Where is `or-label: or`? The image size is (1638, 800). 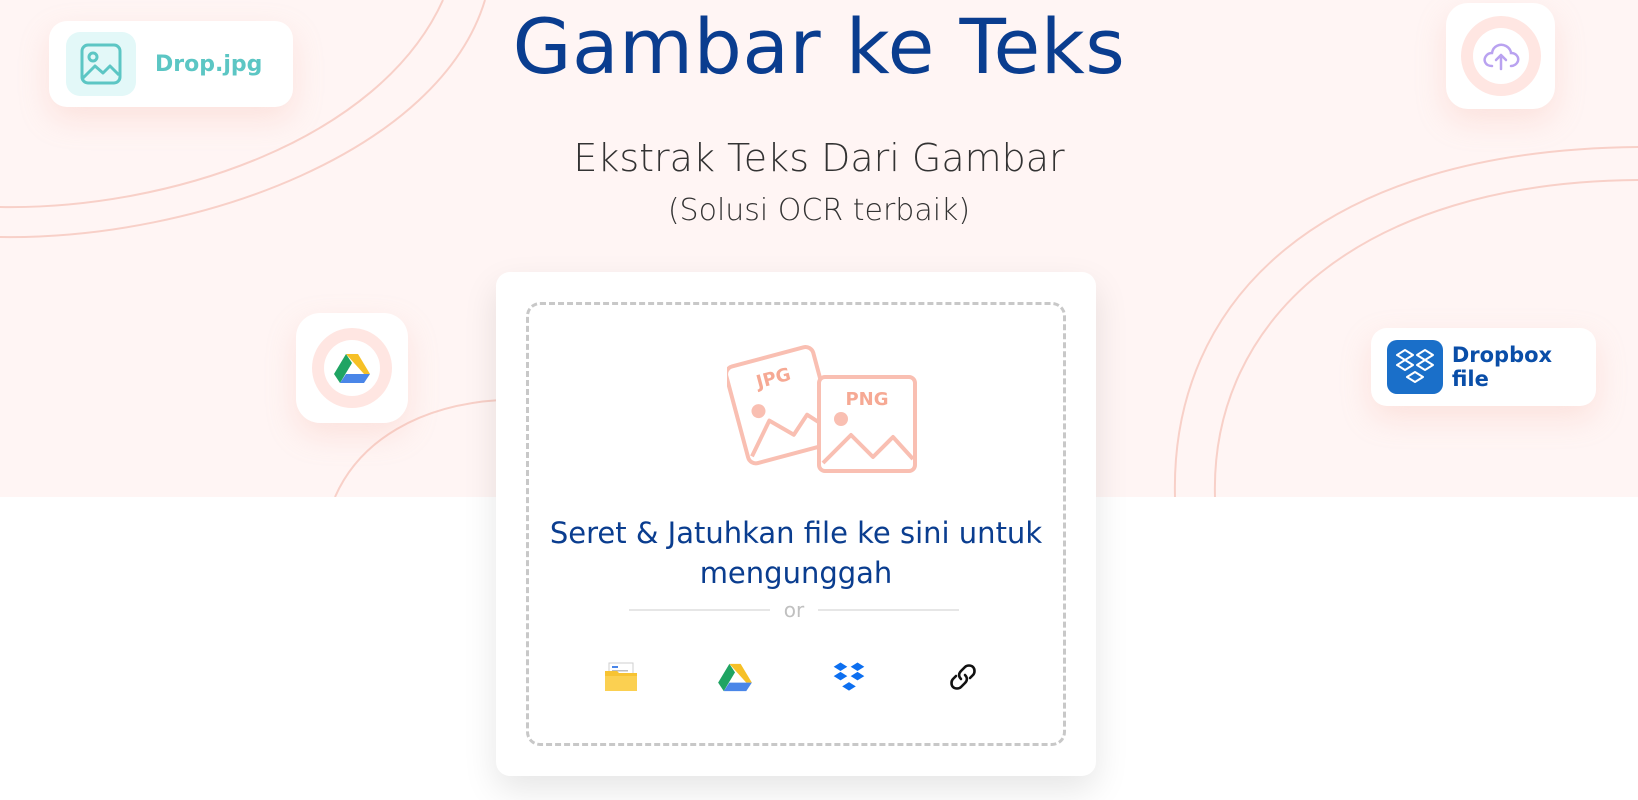
or-label: or is located at coordinates (794, 610).